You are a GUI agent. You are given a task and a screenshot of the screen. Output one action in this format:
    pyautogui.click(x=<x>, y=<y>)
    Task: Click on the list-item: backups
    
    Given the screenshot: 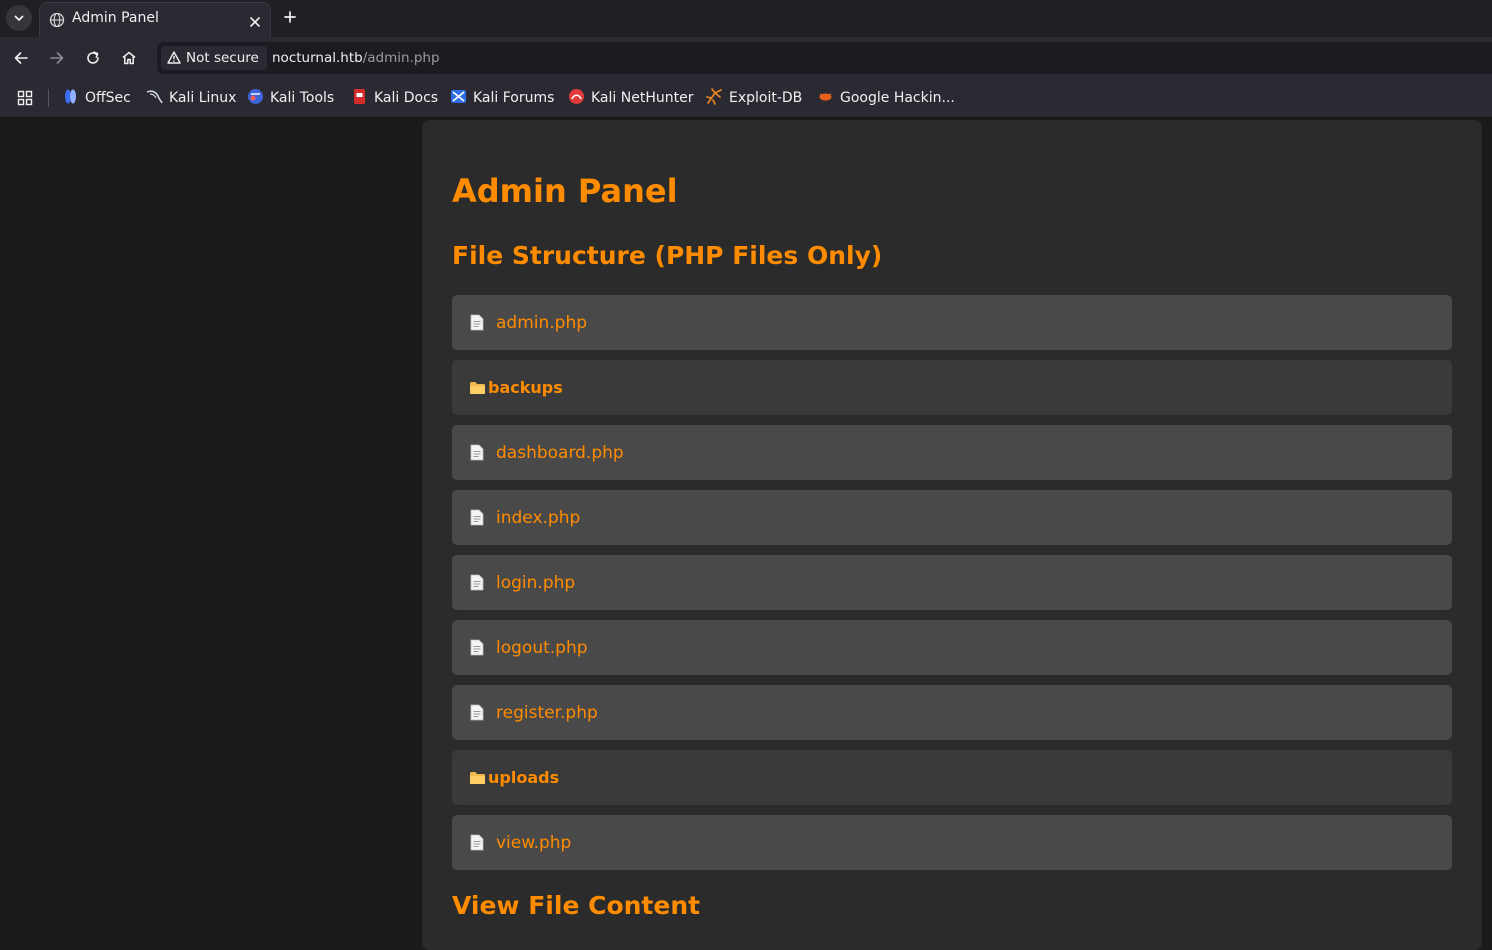 What is the action you would take?
    pyautogui.click(x=952, y=387)
    